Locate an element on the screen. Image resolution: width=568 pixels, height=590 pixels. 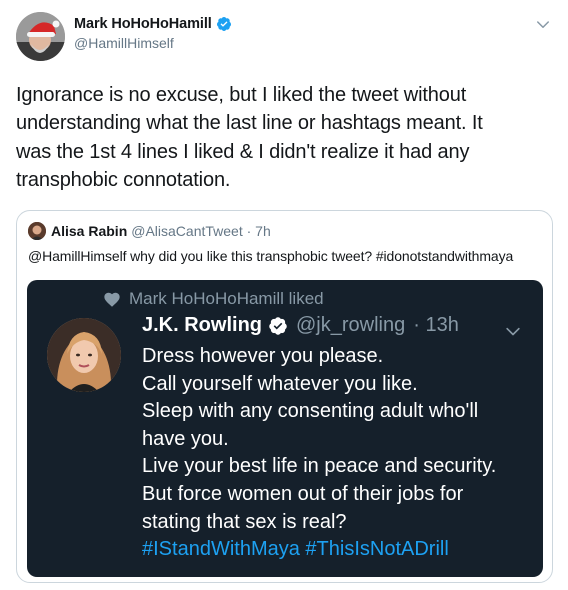
embedded-hashtags: #IStandWithMaya #ThisIsNotADrill is located at coordinates (295, 549).